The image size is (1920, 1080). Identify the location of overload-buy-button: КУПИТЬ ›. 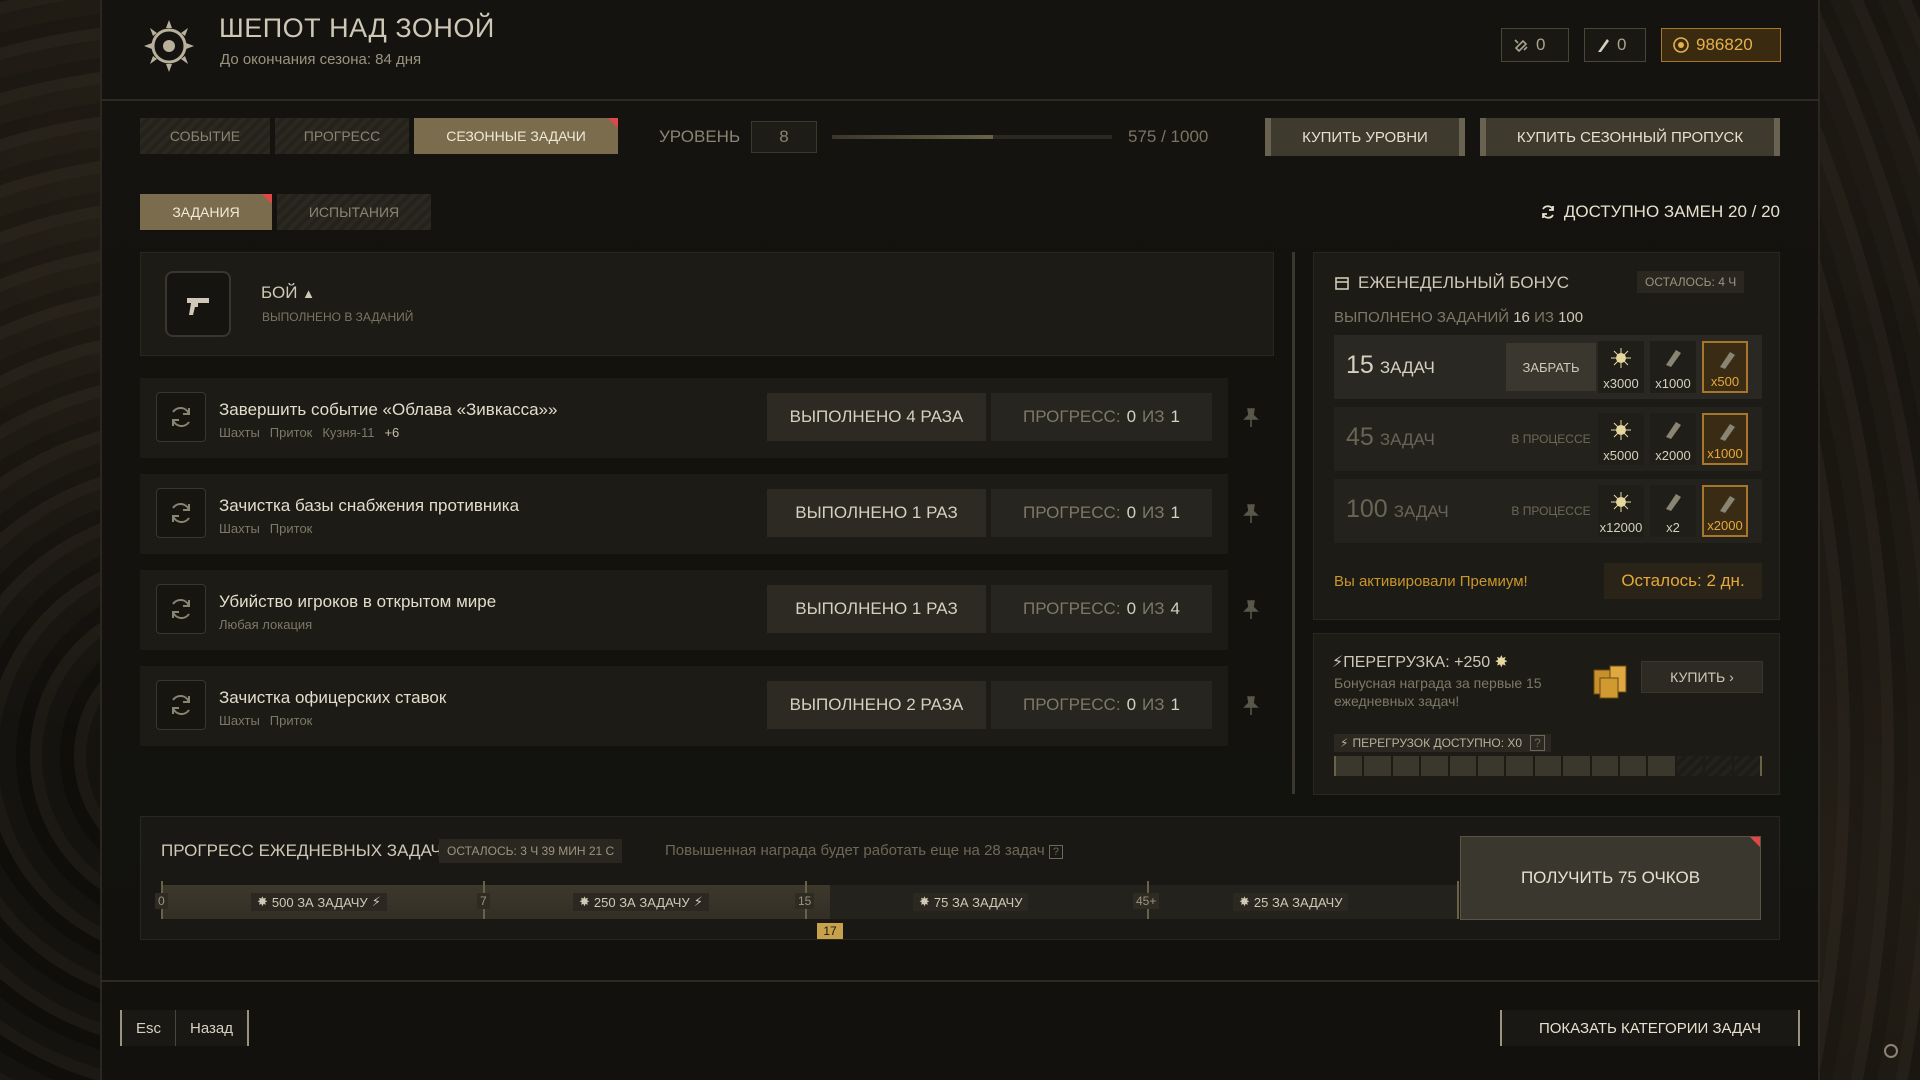
(1702, 677).